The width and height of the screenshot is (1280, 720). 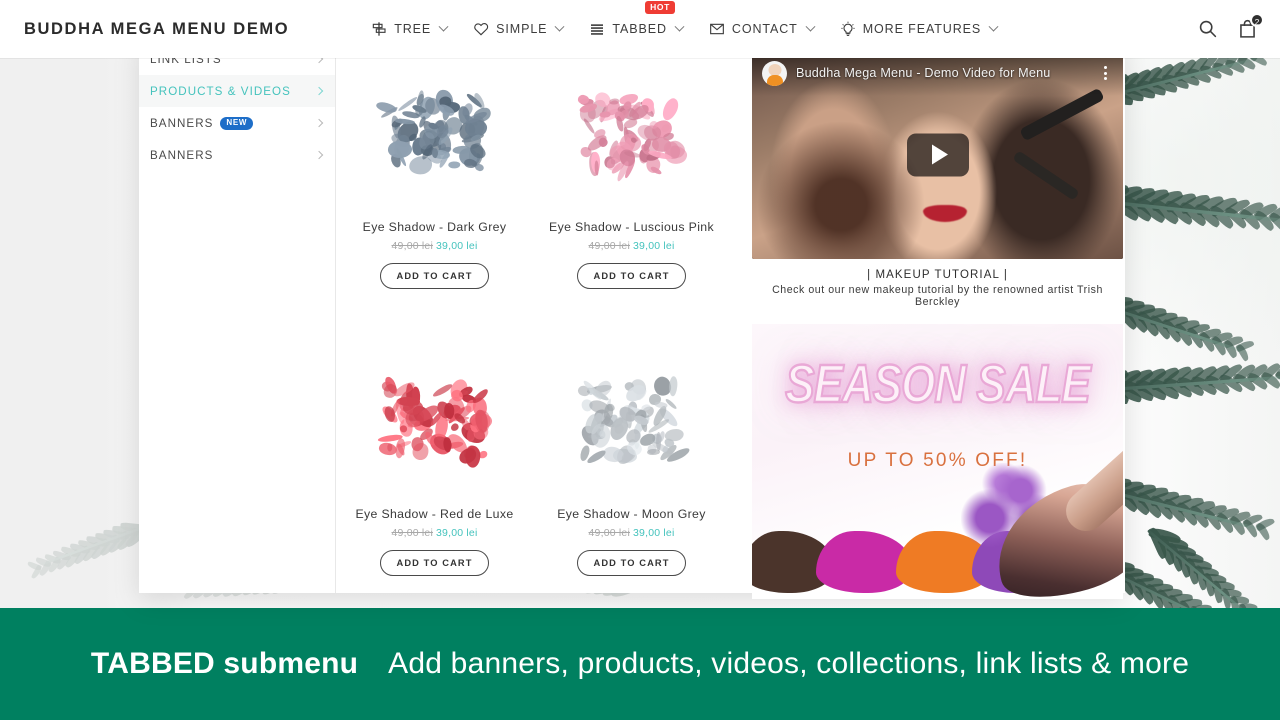 I want to click on eyeshadow-swatch-dark-grey, so click(x=435, y=135).